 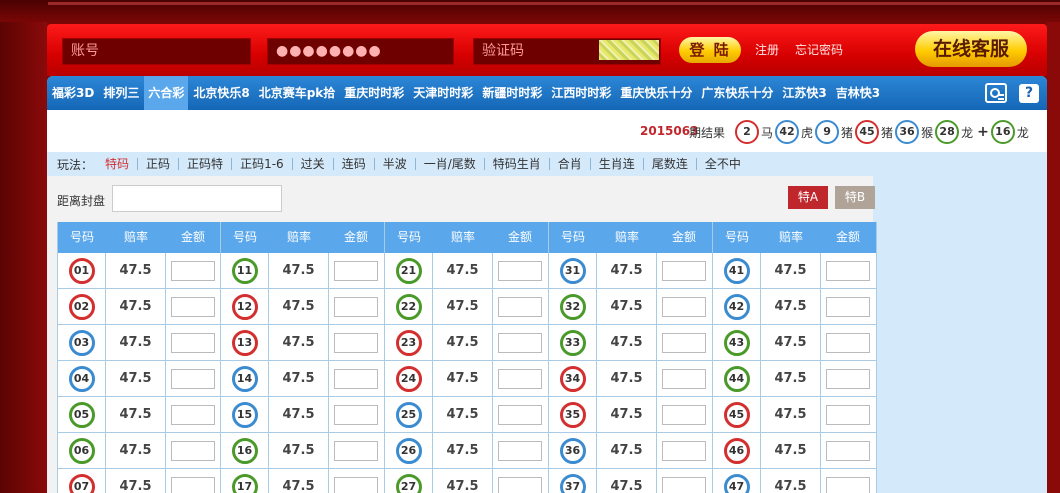 What do you see at coordinates (118, 164) in the screenshot?
I see `play-type-item: 特码` at bounding box center [118, 164].